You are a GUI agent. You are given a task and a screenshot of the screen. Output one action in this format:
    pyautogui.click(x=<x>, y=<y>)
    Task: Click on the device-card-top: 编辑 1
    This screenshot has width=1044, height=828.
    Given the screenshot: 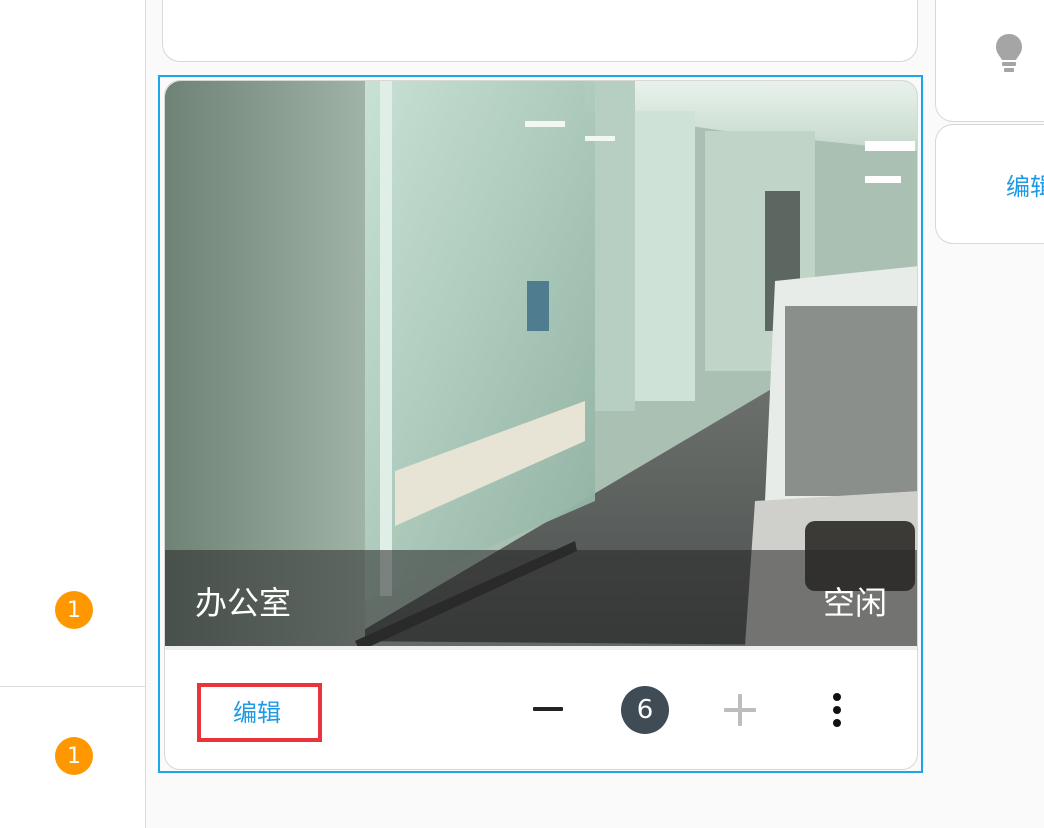 What is the action you would take?
    pyautogui.click(x=540, y=31)
    